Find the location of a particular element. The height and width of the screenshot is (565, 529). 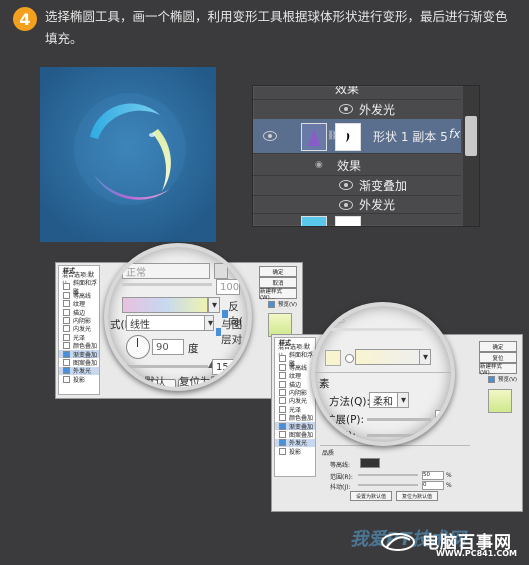

noise-label: 杂色 is located at coordinates (336, 320).